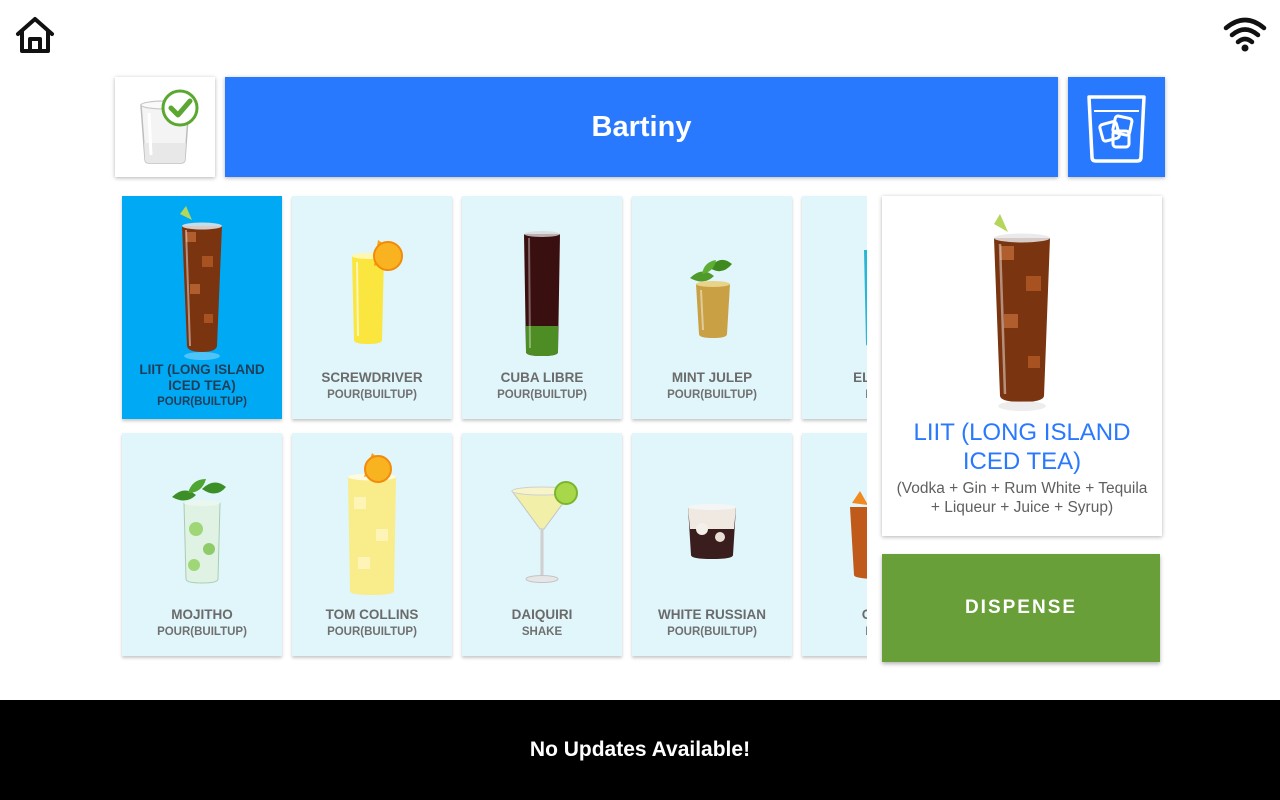 The width and height of the screenshot is (1280, 800). Describe the element at coordinates (202, 614) in the screenshot. I see `drink-name: MOJITHO` at that location.